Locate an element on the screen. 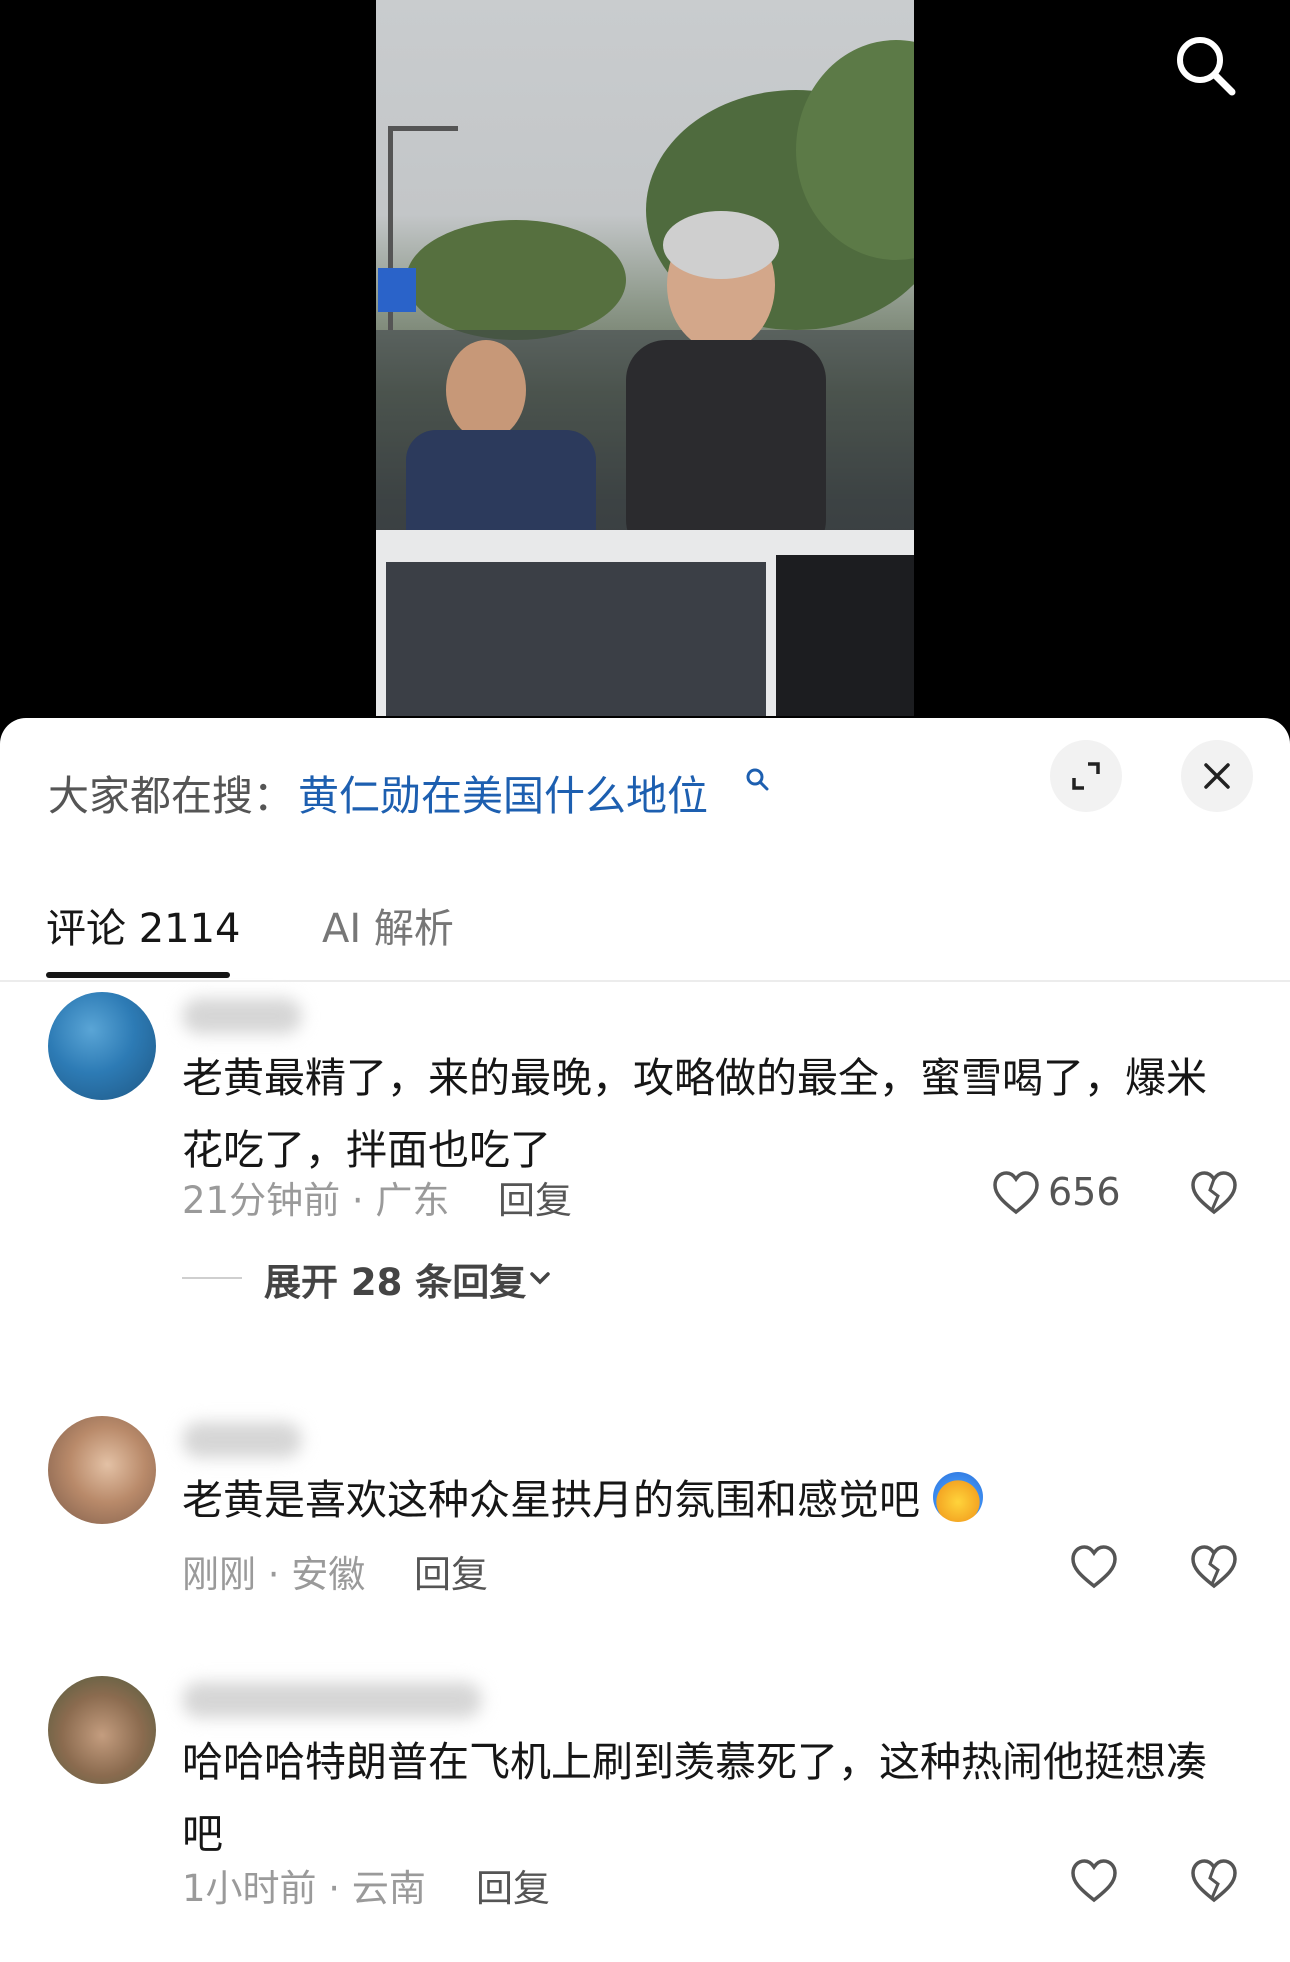 The image size is (1290, 1962). comment-text: 老黄是喜欢这种众星拱月的氛围和感觉吧 is located at coordinates (712, 1500).